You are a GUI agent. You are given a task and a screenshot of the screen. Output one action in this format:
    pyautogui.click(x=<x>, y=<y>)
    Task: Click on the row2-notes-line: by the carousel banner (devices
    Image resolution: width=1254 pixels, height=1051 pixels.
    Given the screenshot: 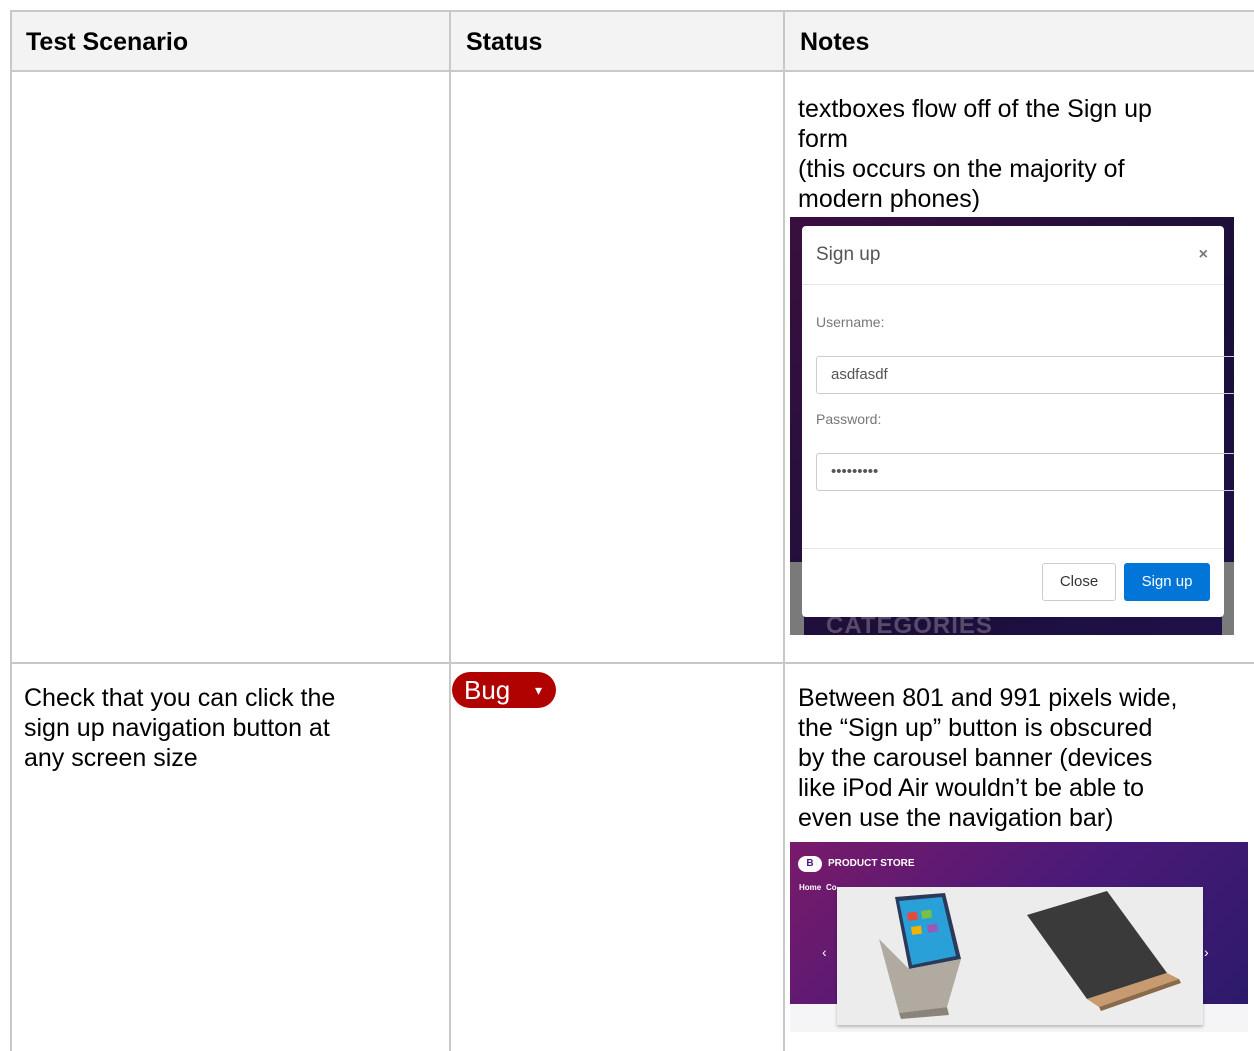 What is the action you would take?
    pyautogui.click(x=975, y=758)
    